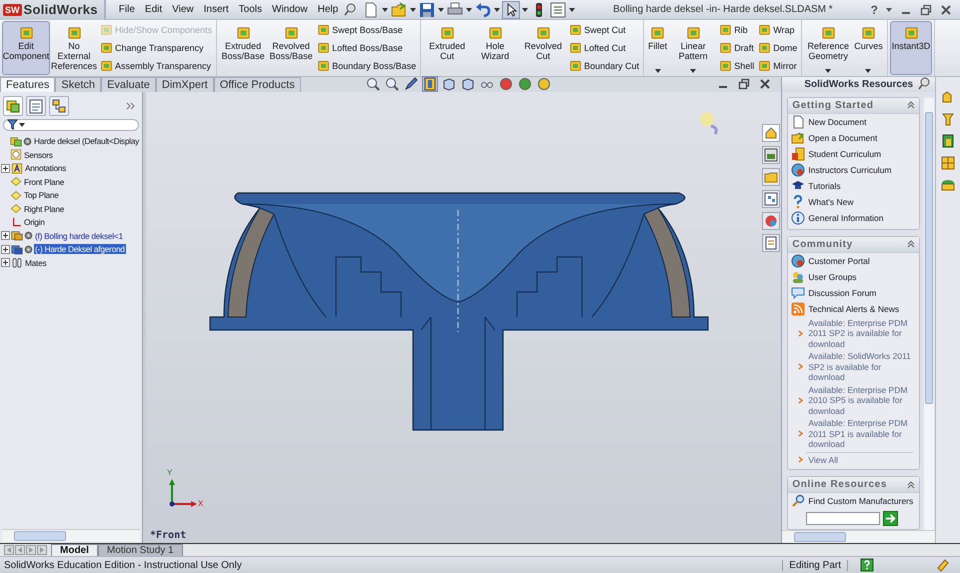 Image resolution: width=960 pixels, height=573 pixels. Describe the element at coordinates (74, 48) in the screenshot. I see `command-button: No External References` at that location.